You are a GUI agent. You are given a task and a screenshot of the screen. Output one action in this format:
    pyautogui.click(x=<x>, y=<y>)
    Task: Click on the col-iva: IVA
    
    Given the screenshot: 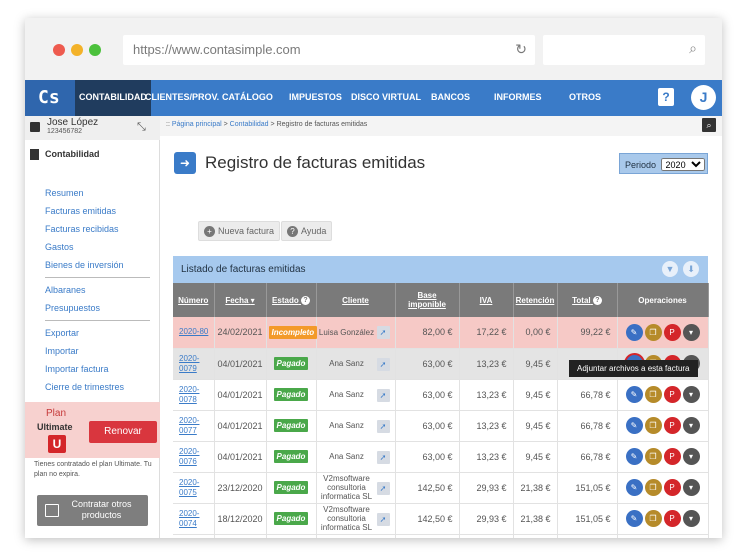 What is the action you would take?
    pyautogui.click(x=486, y=300)
    